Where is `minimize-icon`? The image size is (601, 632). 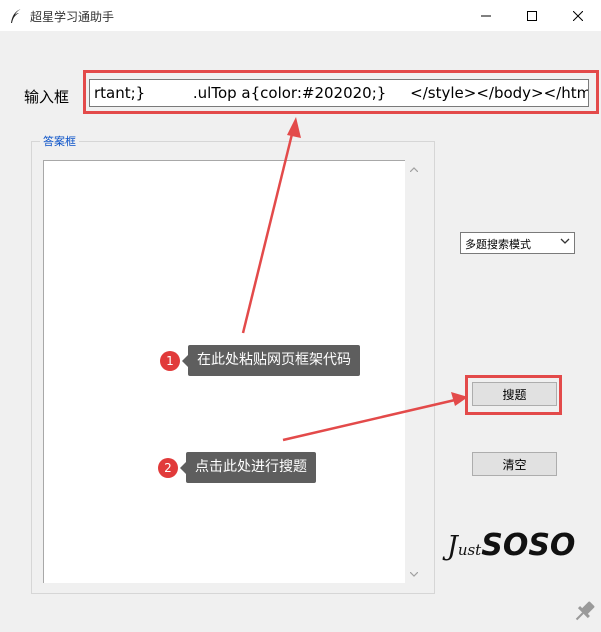
minimize-icon is located at coordinates (486, 15).